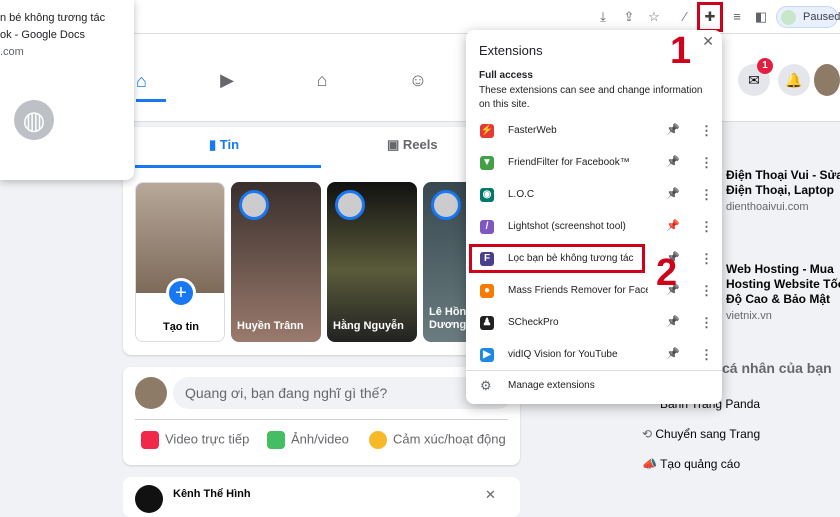 This screenshot has width=840, height=517. I want to click on step-number-2: 2, so click(667, 273).